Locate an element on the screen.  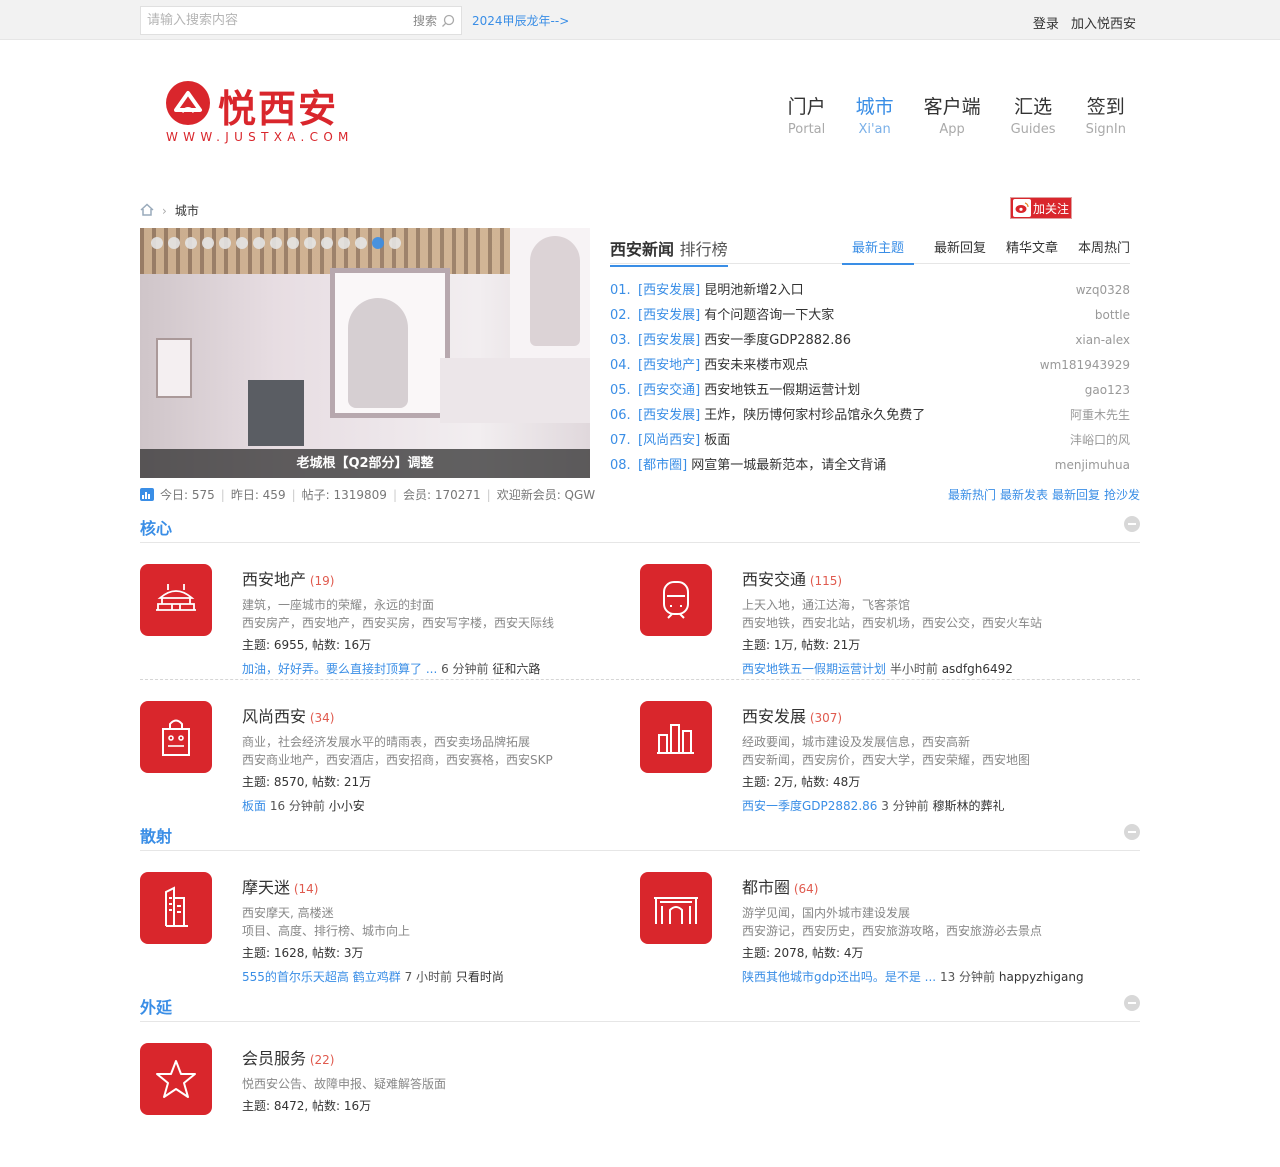
forum-name: 西安发展 is located at coordinates (774, 716).